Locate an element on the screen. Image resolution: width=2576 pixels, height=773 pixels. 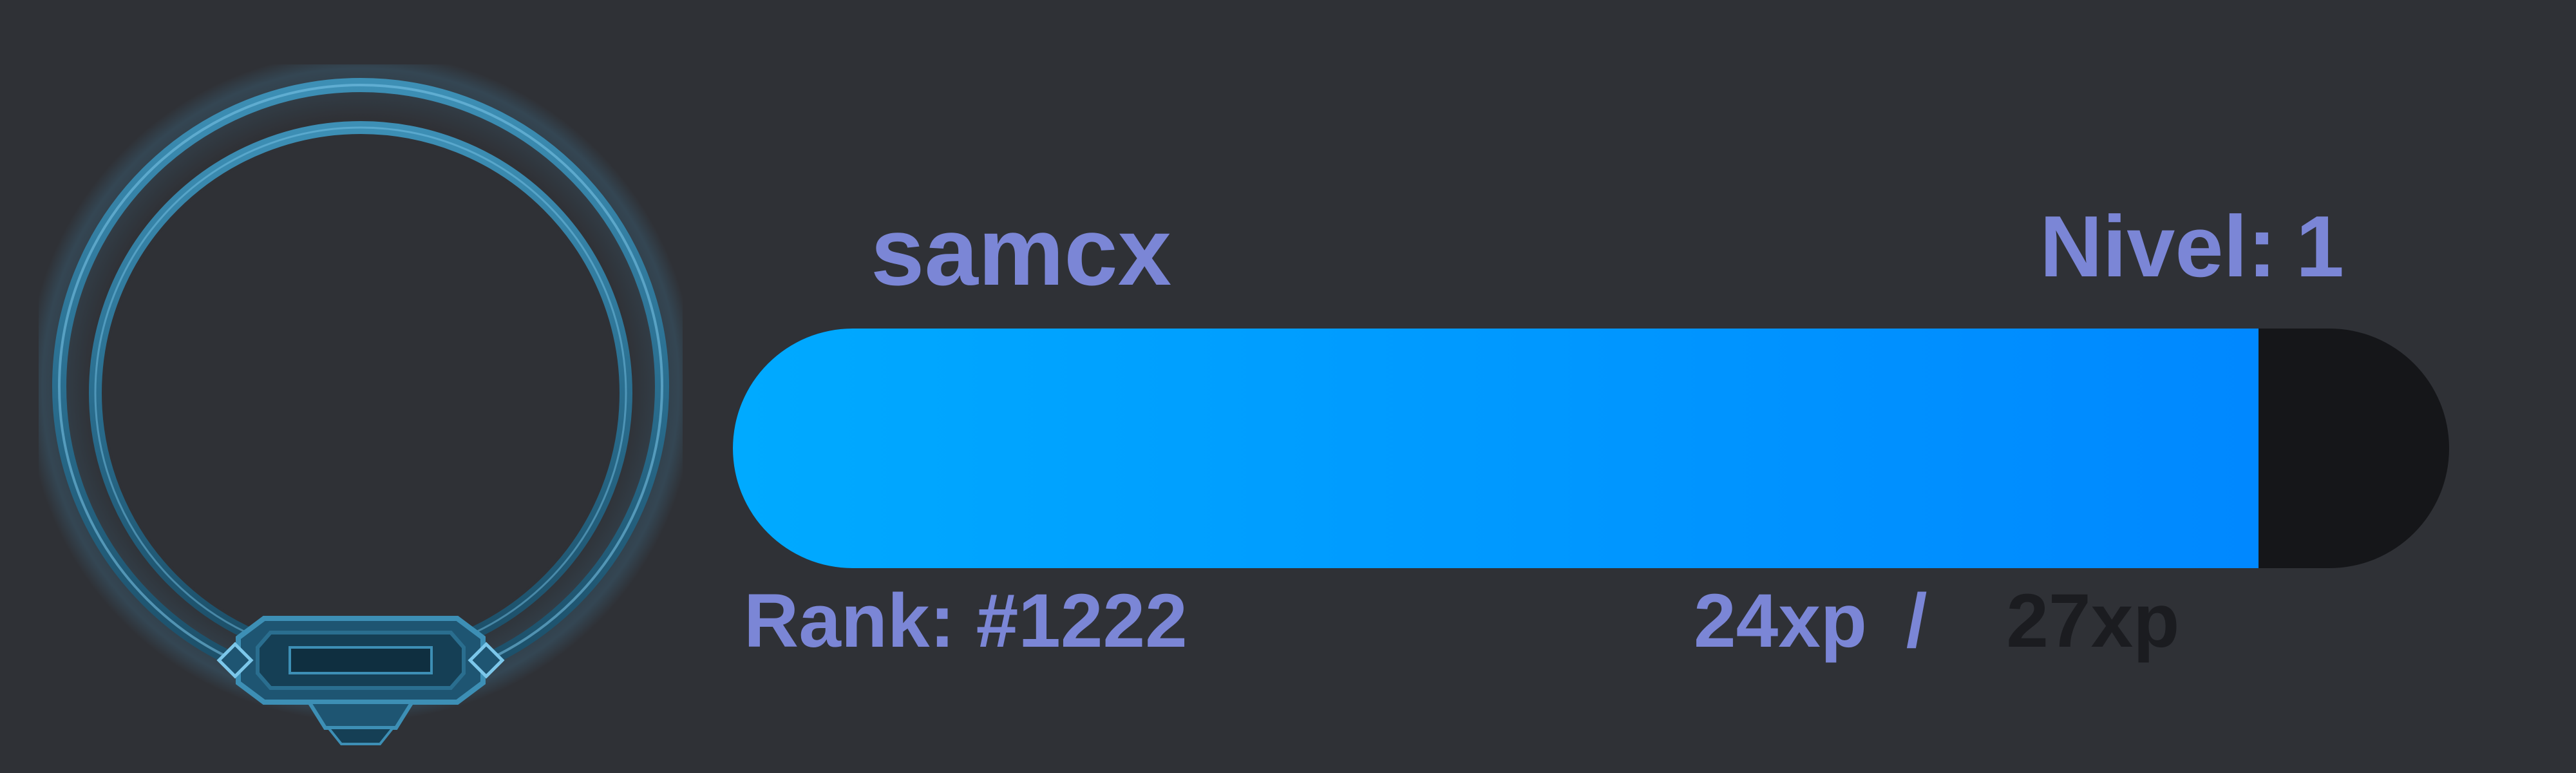
xp-counter: 24xp / 27xp is located at coordinates (1936, 621).